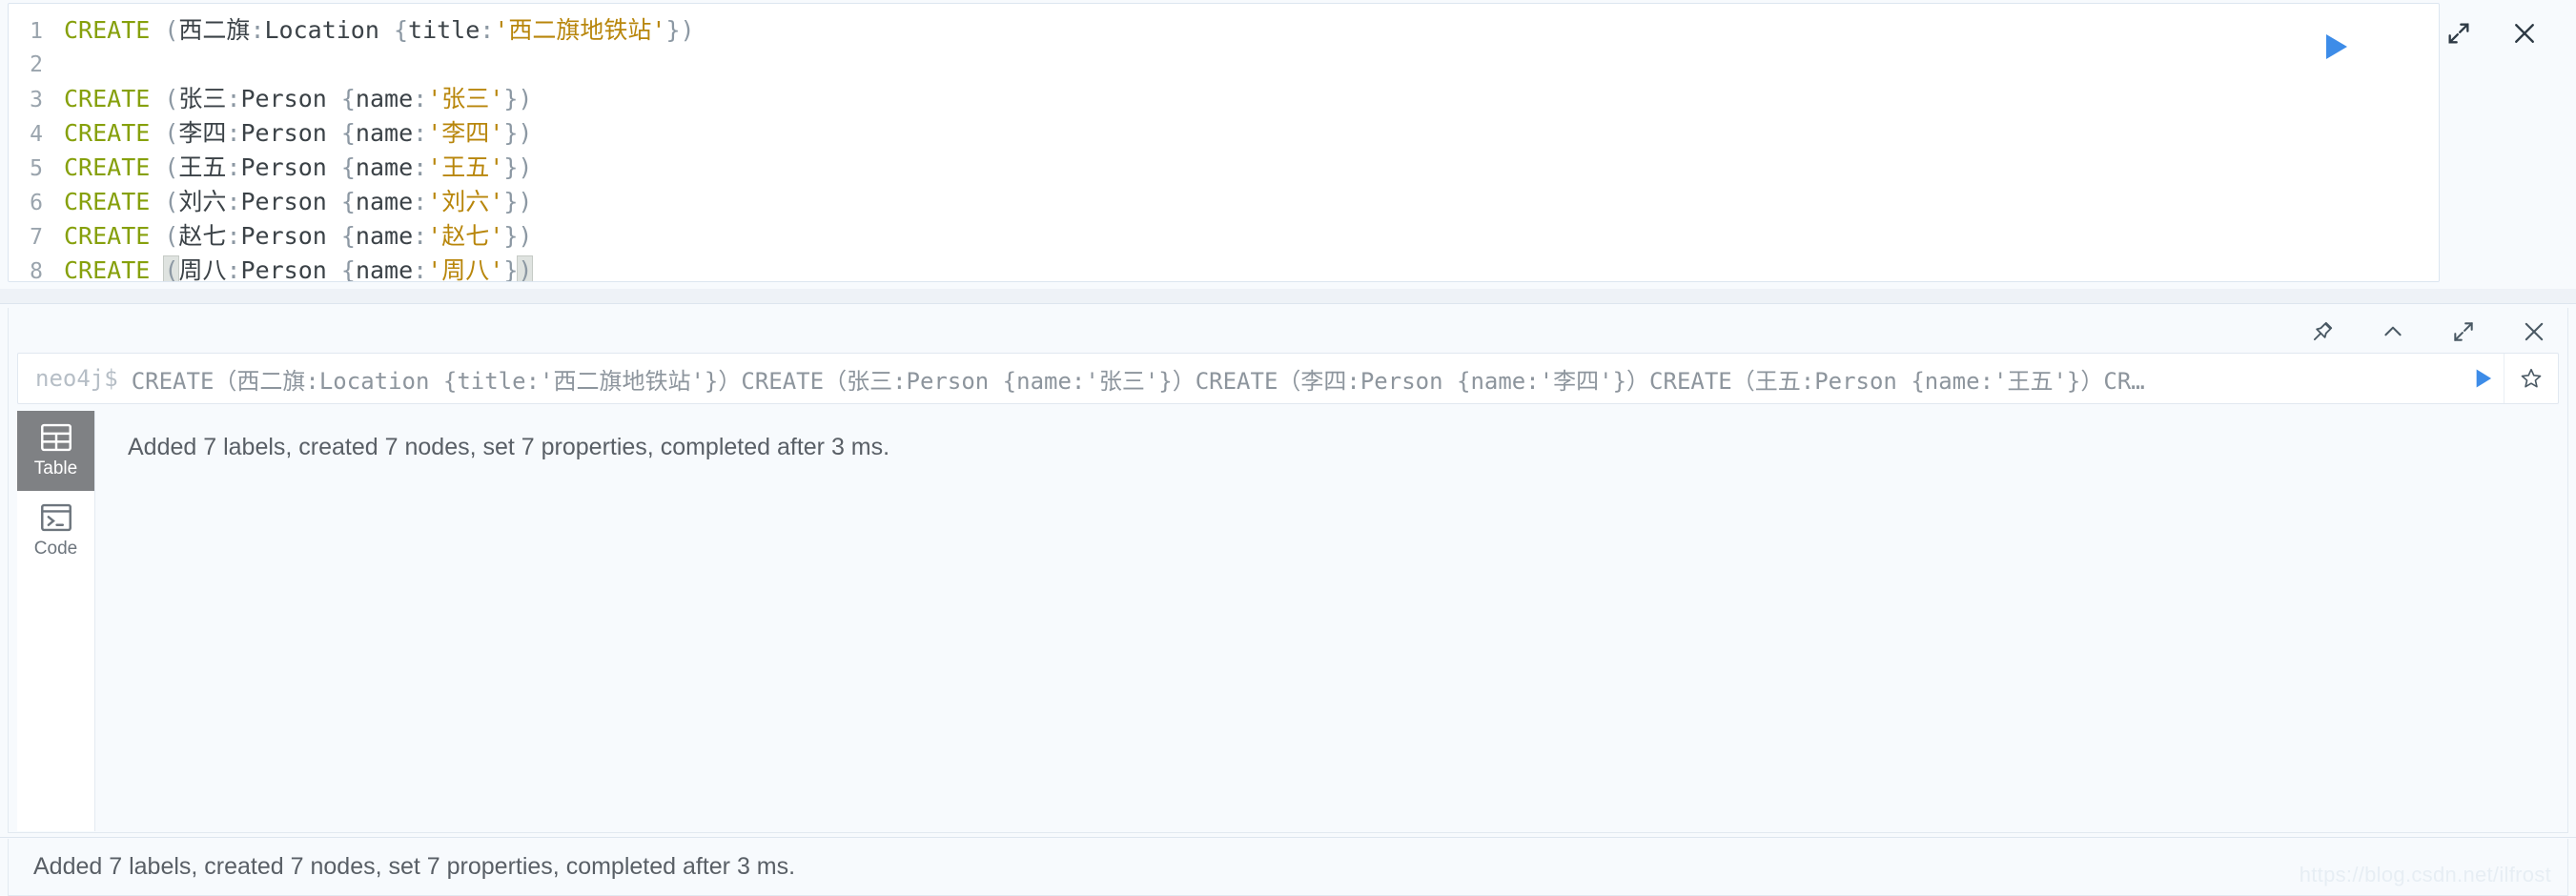 This screenshot has height=896, width=2576. What do you see at coordinates (202, 201) in the screenshot?
I see `code-token: 刘六` at bounding box center [202, 201].